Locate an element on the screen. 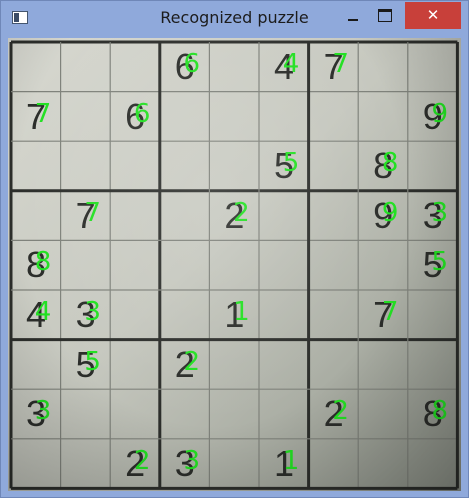 Image resolution: width=469 pixels, height=498 pixels. maximize-icon is located at coordinates (385, 15).